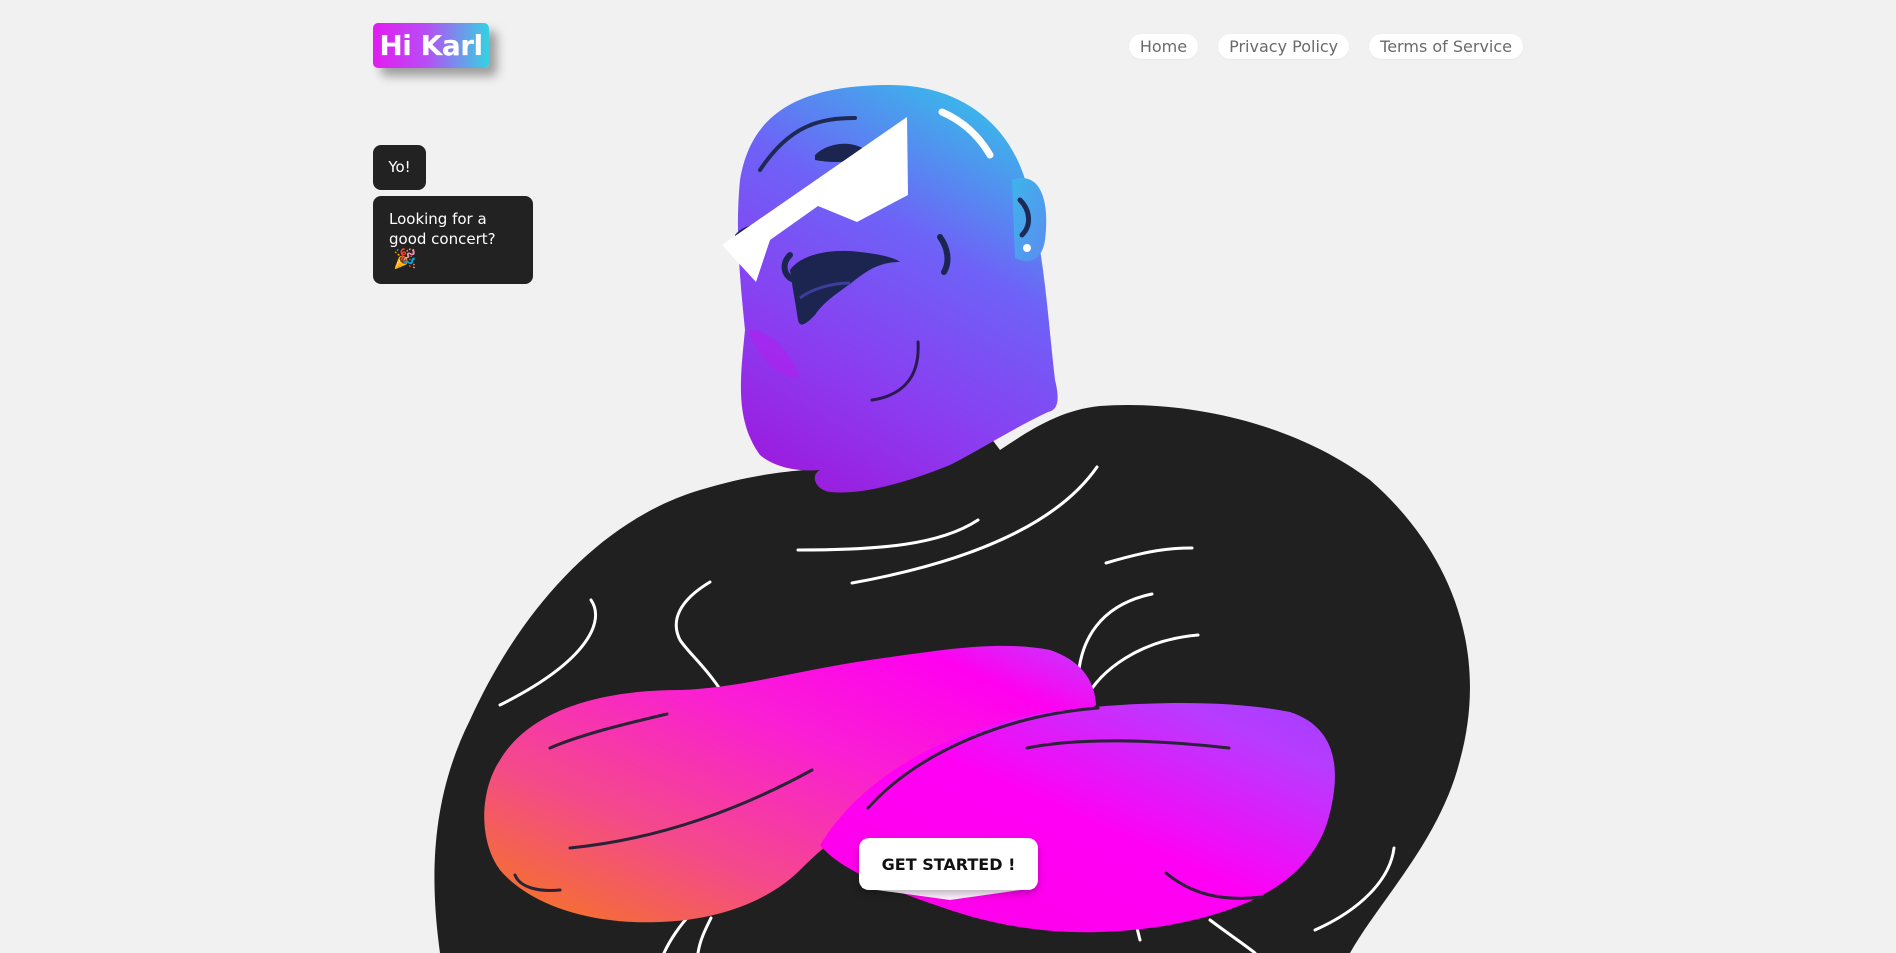 This screenshot has height=953, width=1896. Describe the element at coordinates (431, 45) in the screenshot. I see `logo: Hi Karl` at that location.